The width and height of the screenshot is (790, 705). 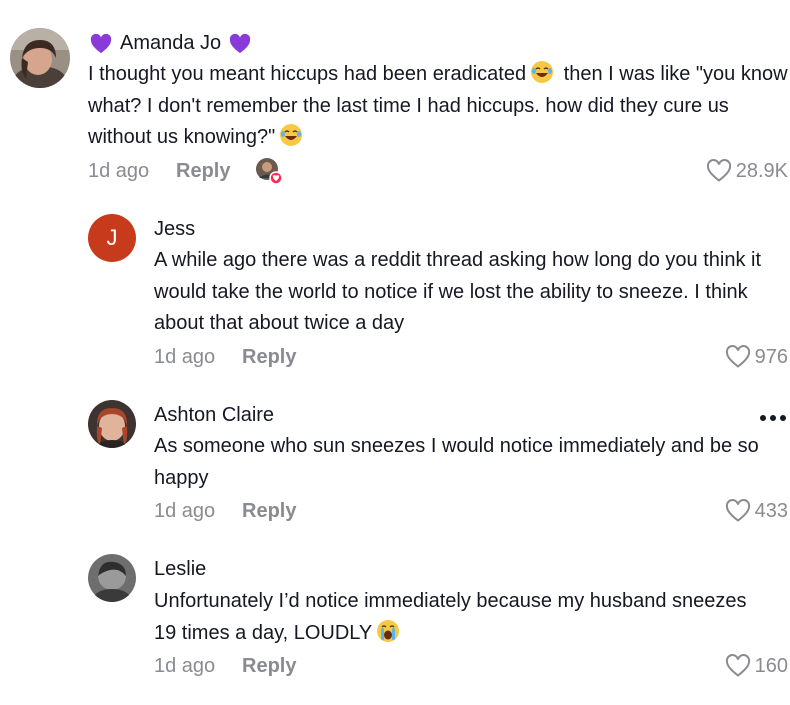 I want to click on like-count: 160, so click(x=771, y=665).